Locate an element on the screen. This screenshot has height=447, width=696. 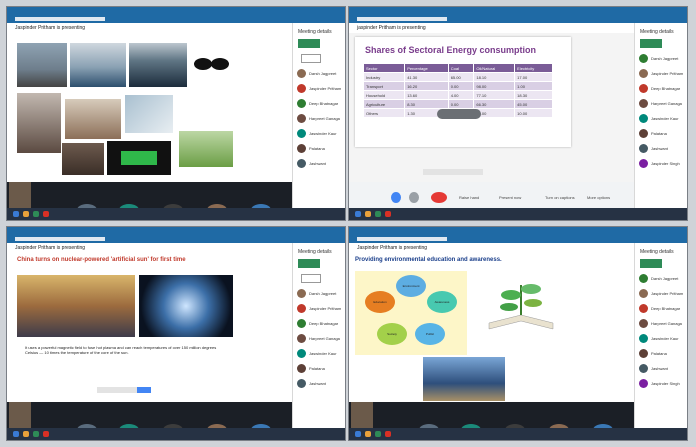
table-cell: 18.30 is located at coordinates (533, 95).